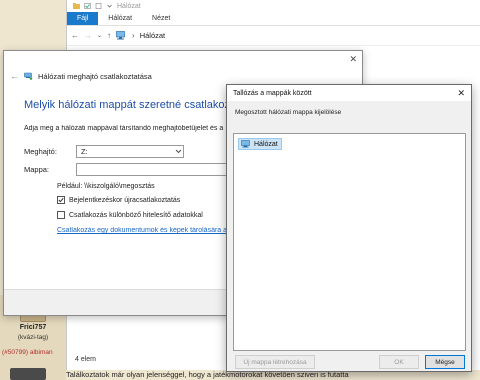 The width and height of the screenshot is (480, 380). I want to click on drive-letter-select: Z:, so click(130, 151).